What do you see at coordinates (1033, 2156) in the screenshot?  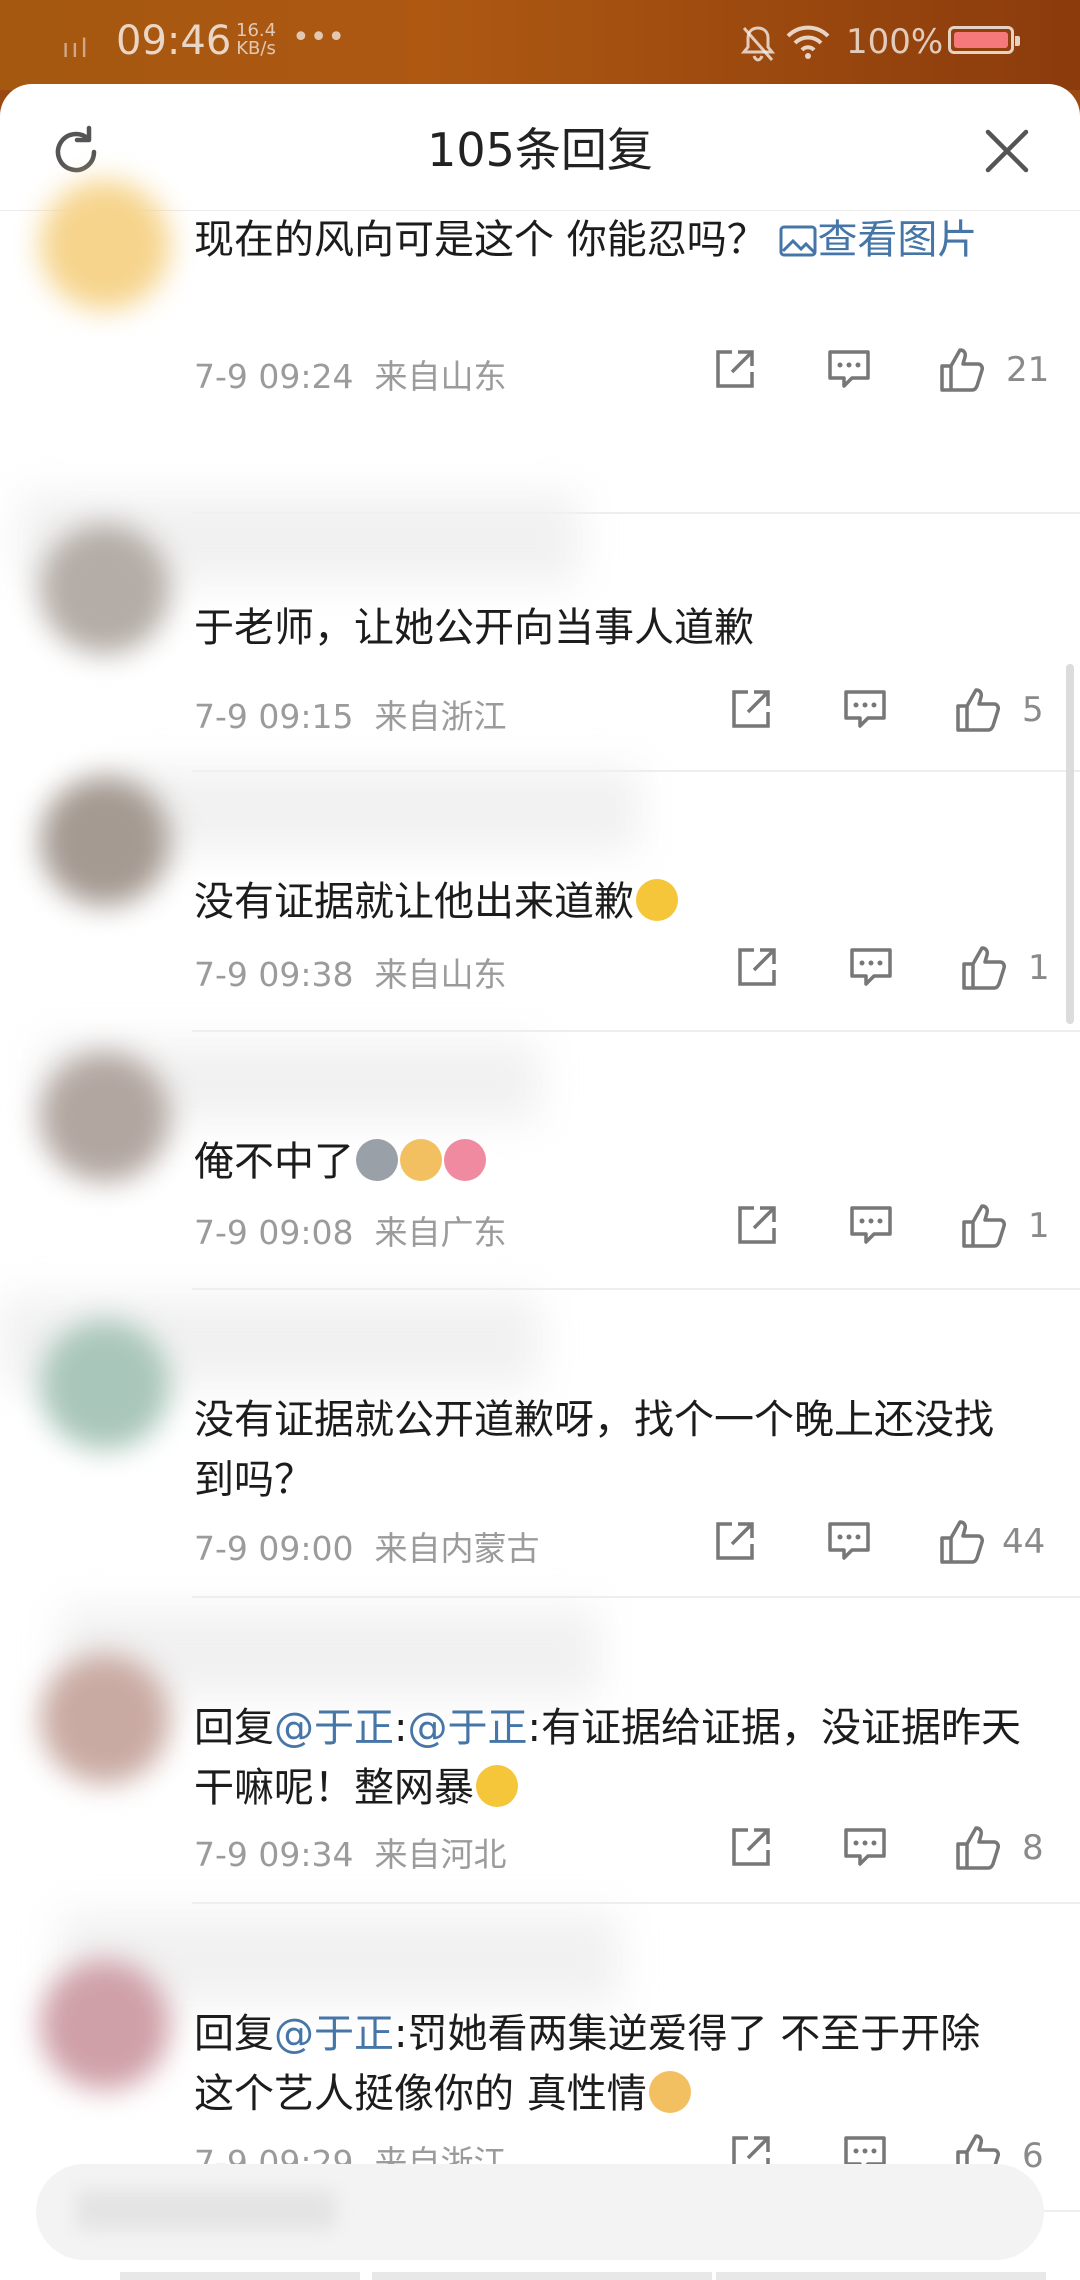 I see `like-count: 6` at bounding box center [1033, 2156].